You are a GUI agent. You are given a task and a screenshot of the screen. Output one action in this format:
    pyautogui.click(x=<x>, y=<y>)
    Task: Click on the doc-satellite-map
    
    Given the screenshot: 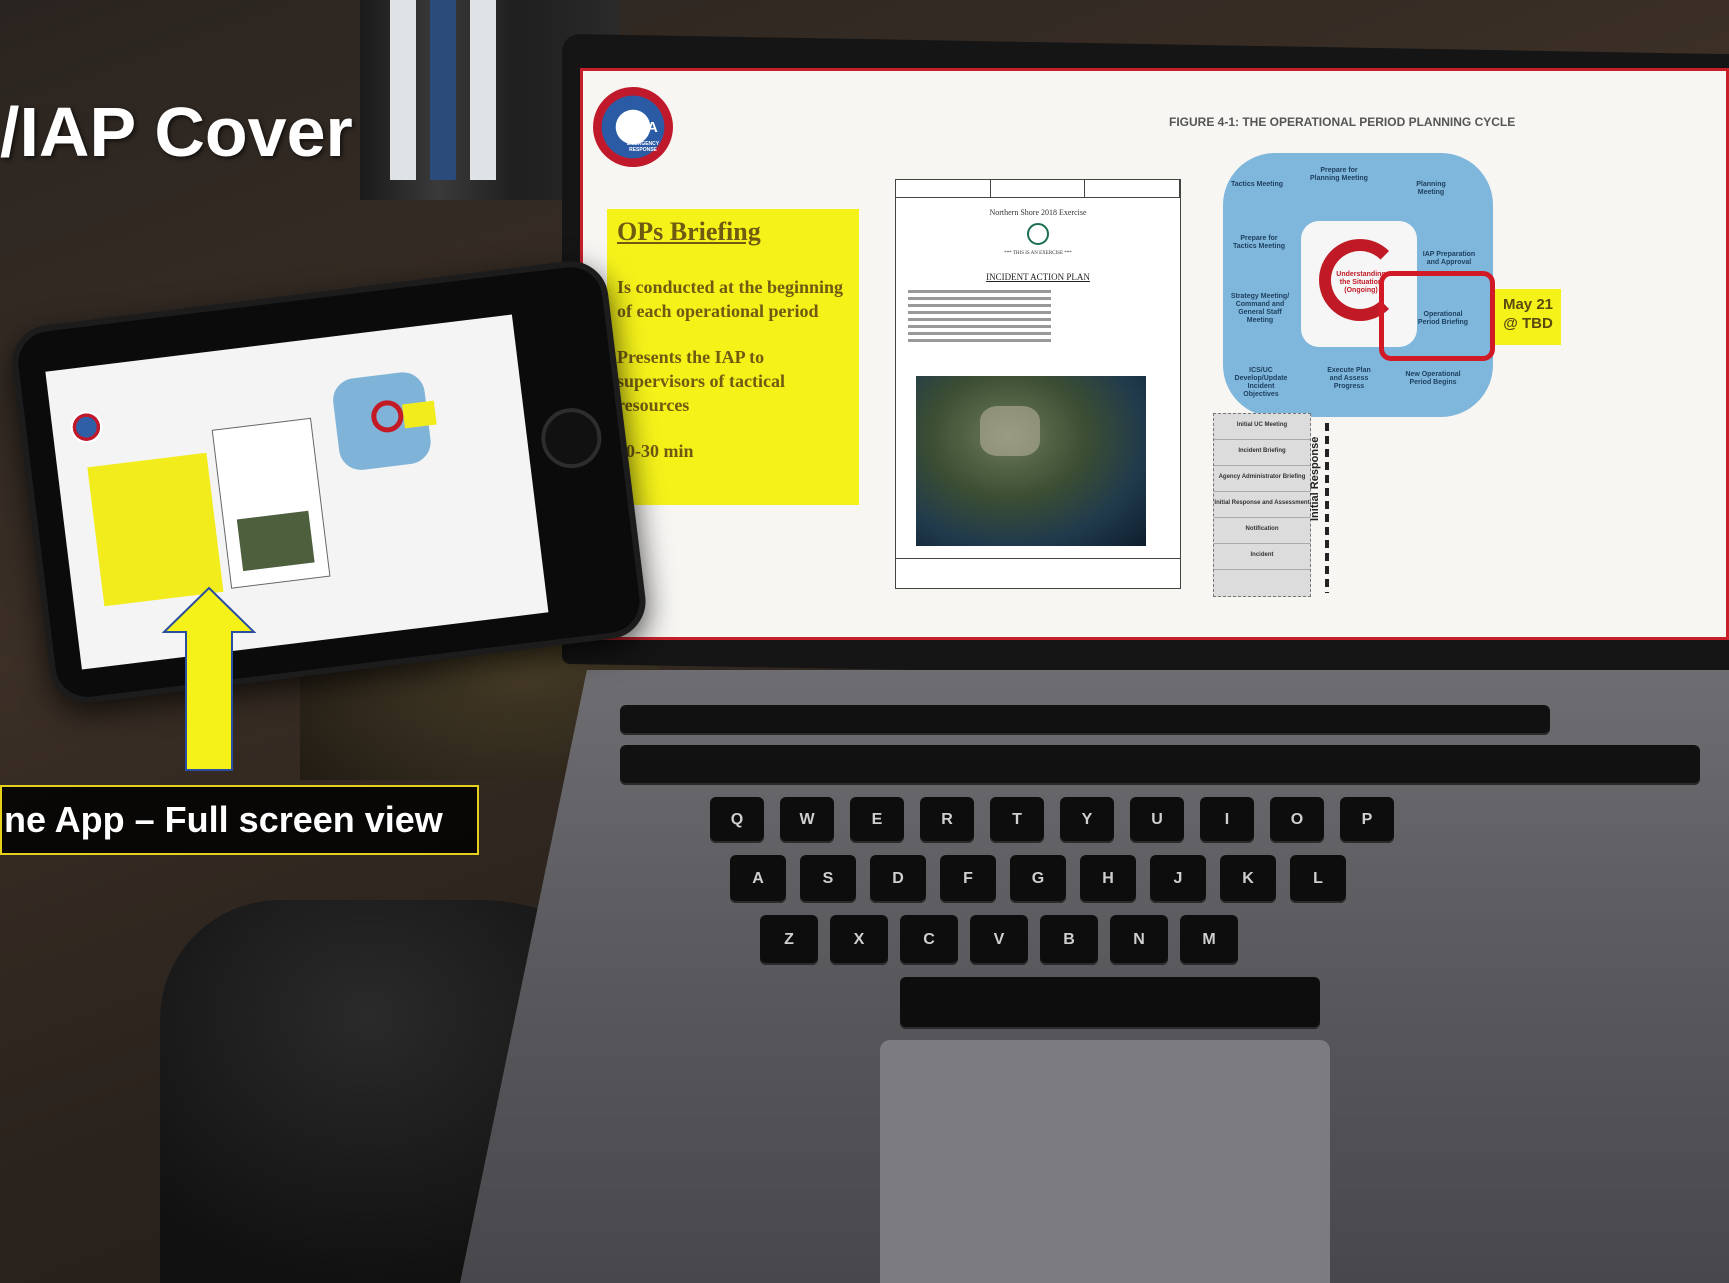 What is the action you would take?
    pyautogui.click(x=1031, y=461)
    